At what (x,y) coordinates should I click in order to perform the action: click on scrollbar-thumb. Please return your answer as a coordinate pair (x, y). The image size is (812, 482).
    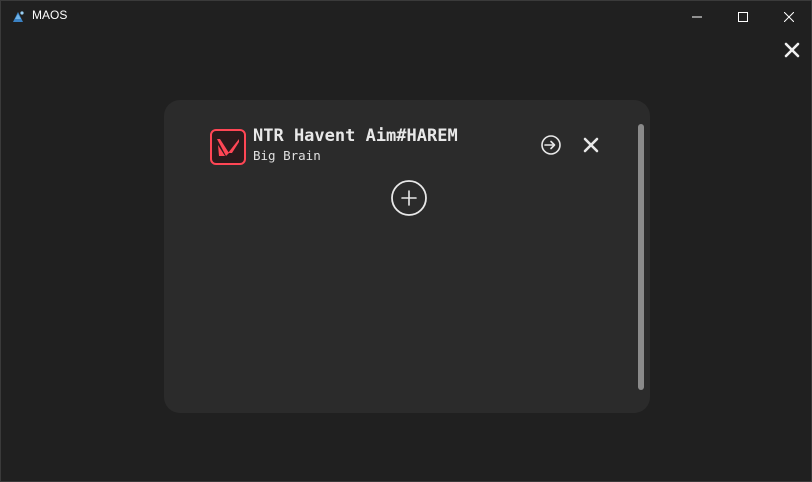
    Looking at the image, I should click on (641, 257).